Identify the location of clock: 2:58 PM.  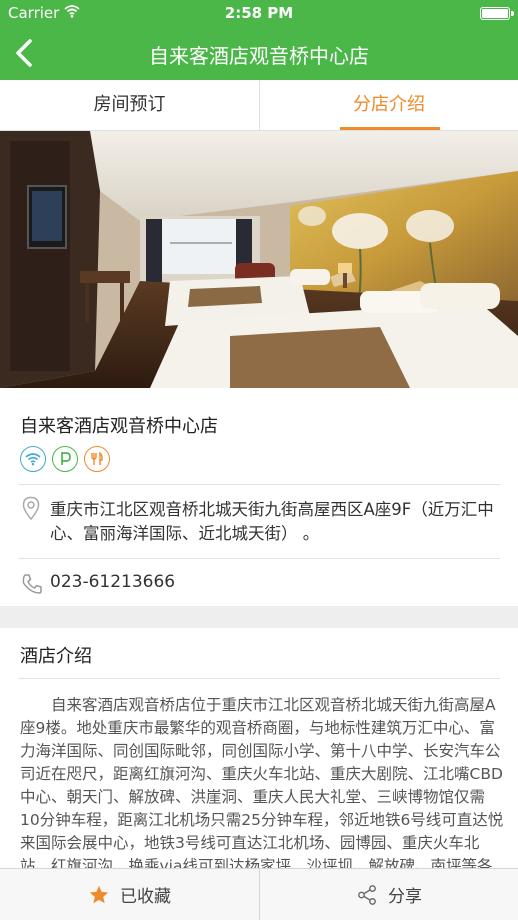
(259, 13).